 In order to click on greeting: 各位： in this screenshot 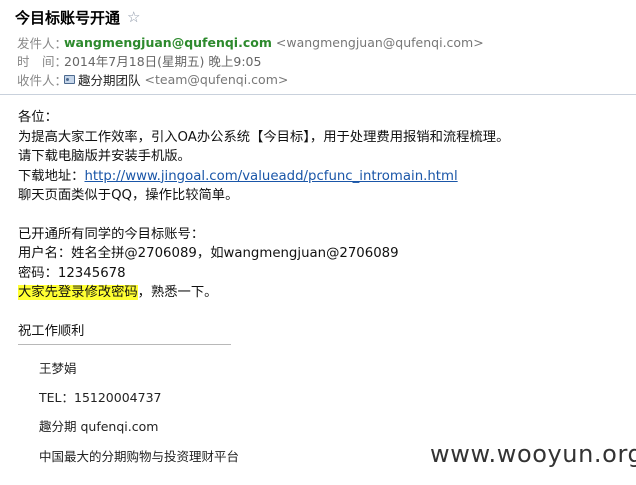, I will do `click(38, 117)`.